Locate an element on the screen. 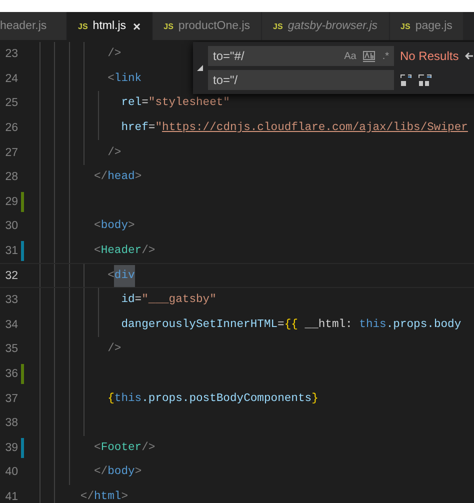  code-identifier: id is located at coordinates (128, 300).